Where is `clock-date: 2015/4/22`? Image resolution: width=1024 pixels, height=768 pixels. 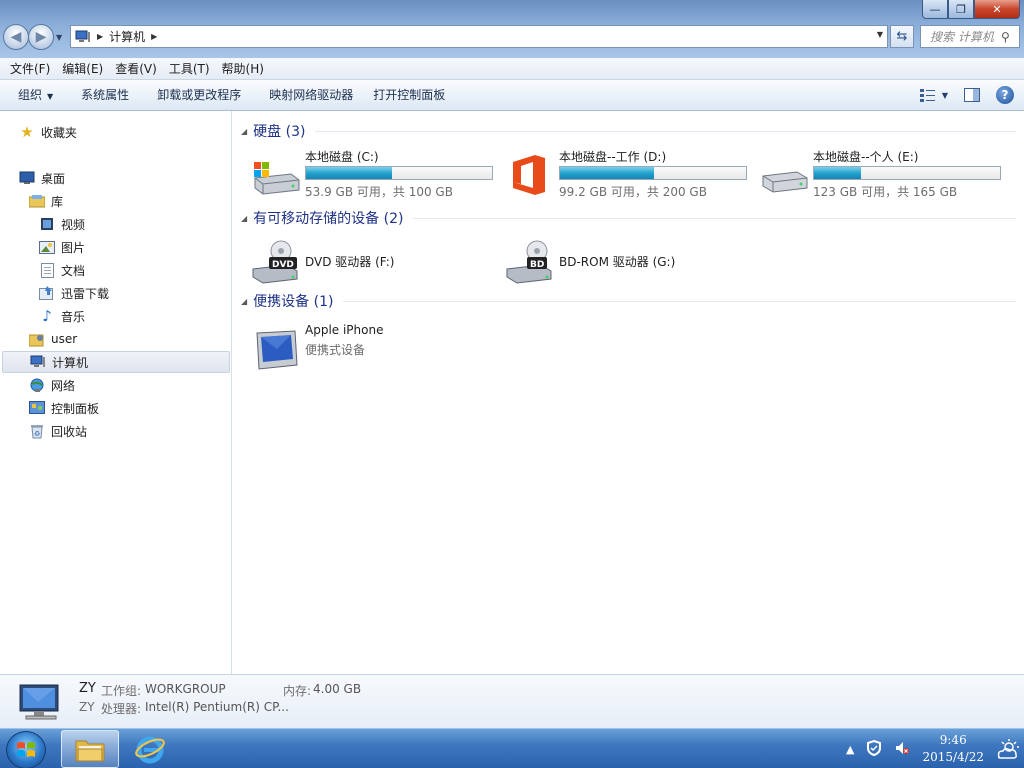 clock-date: 2015/4/22 is located at coordinates (953, 757).